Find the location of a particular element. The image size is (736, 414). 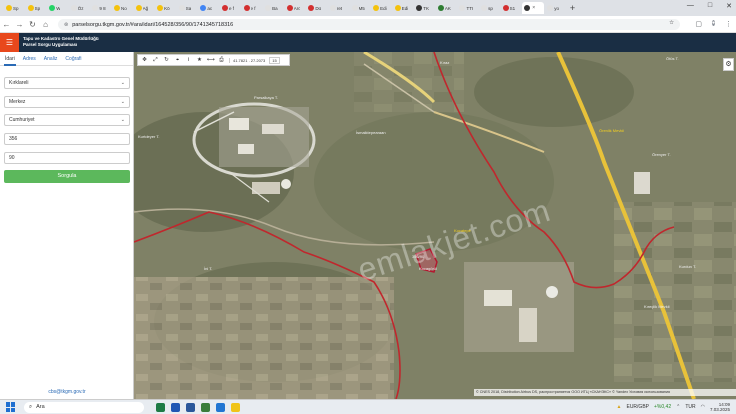

site-info-icon: ⊜ is located at coordinates (66, 25).